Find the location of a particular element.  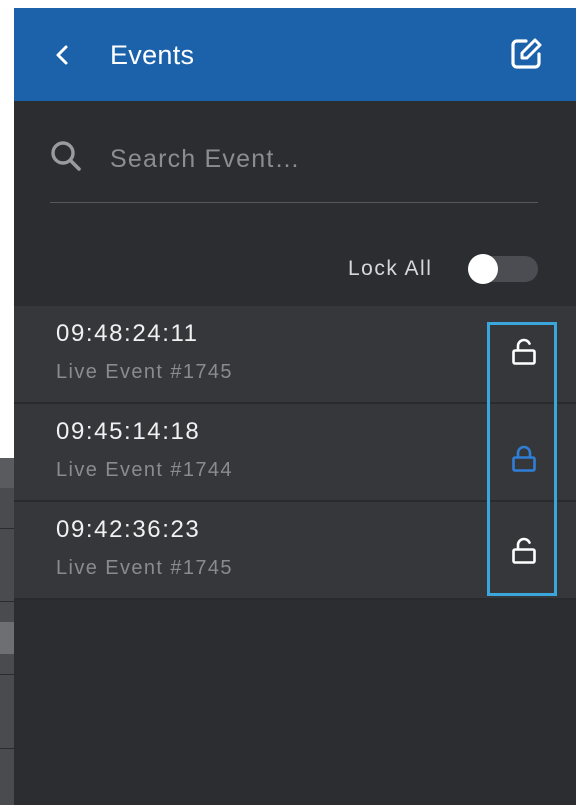

chevron-left-icon is located at coordinates (62, 55).